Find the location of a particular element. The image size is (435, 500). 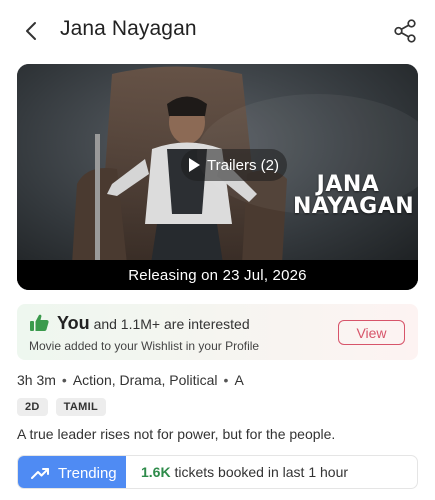

genres: Action, Drama, Political is located at coordinates (145, 380).